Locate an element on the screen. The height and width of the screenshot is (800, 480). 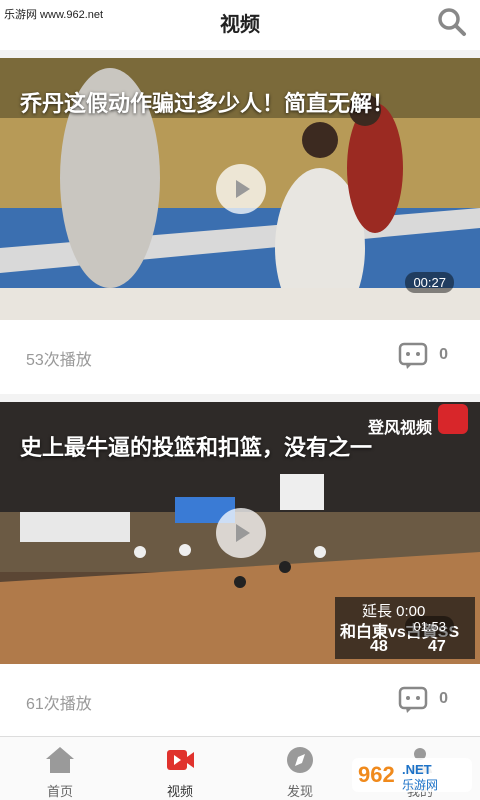
video-meta: 61次播放 0 is located at coordinates (240, 700).